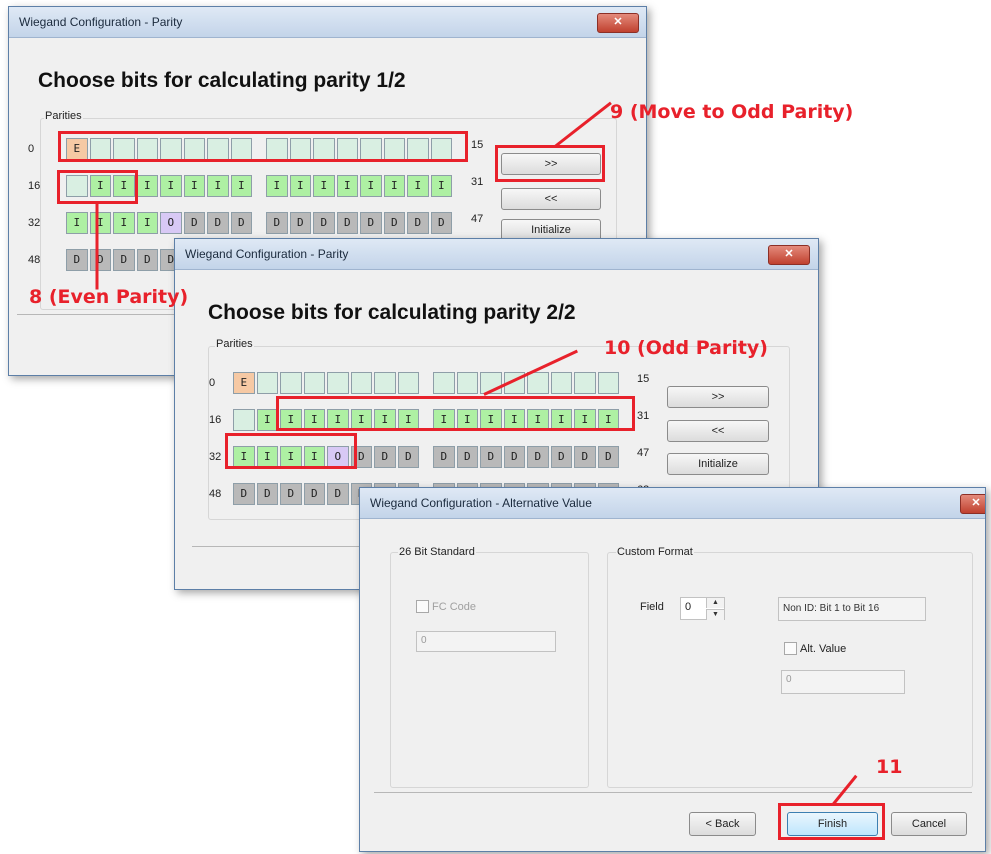  Describe the element at coordinates (715, 614) in the screenshot. I see `spin-down-icon: ▼` at that location.